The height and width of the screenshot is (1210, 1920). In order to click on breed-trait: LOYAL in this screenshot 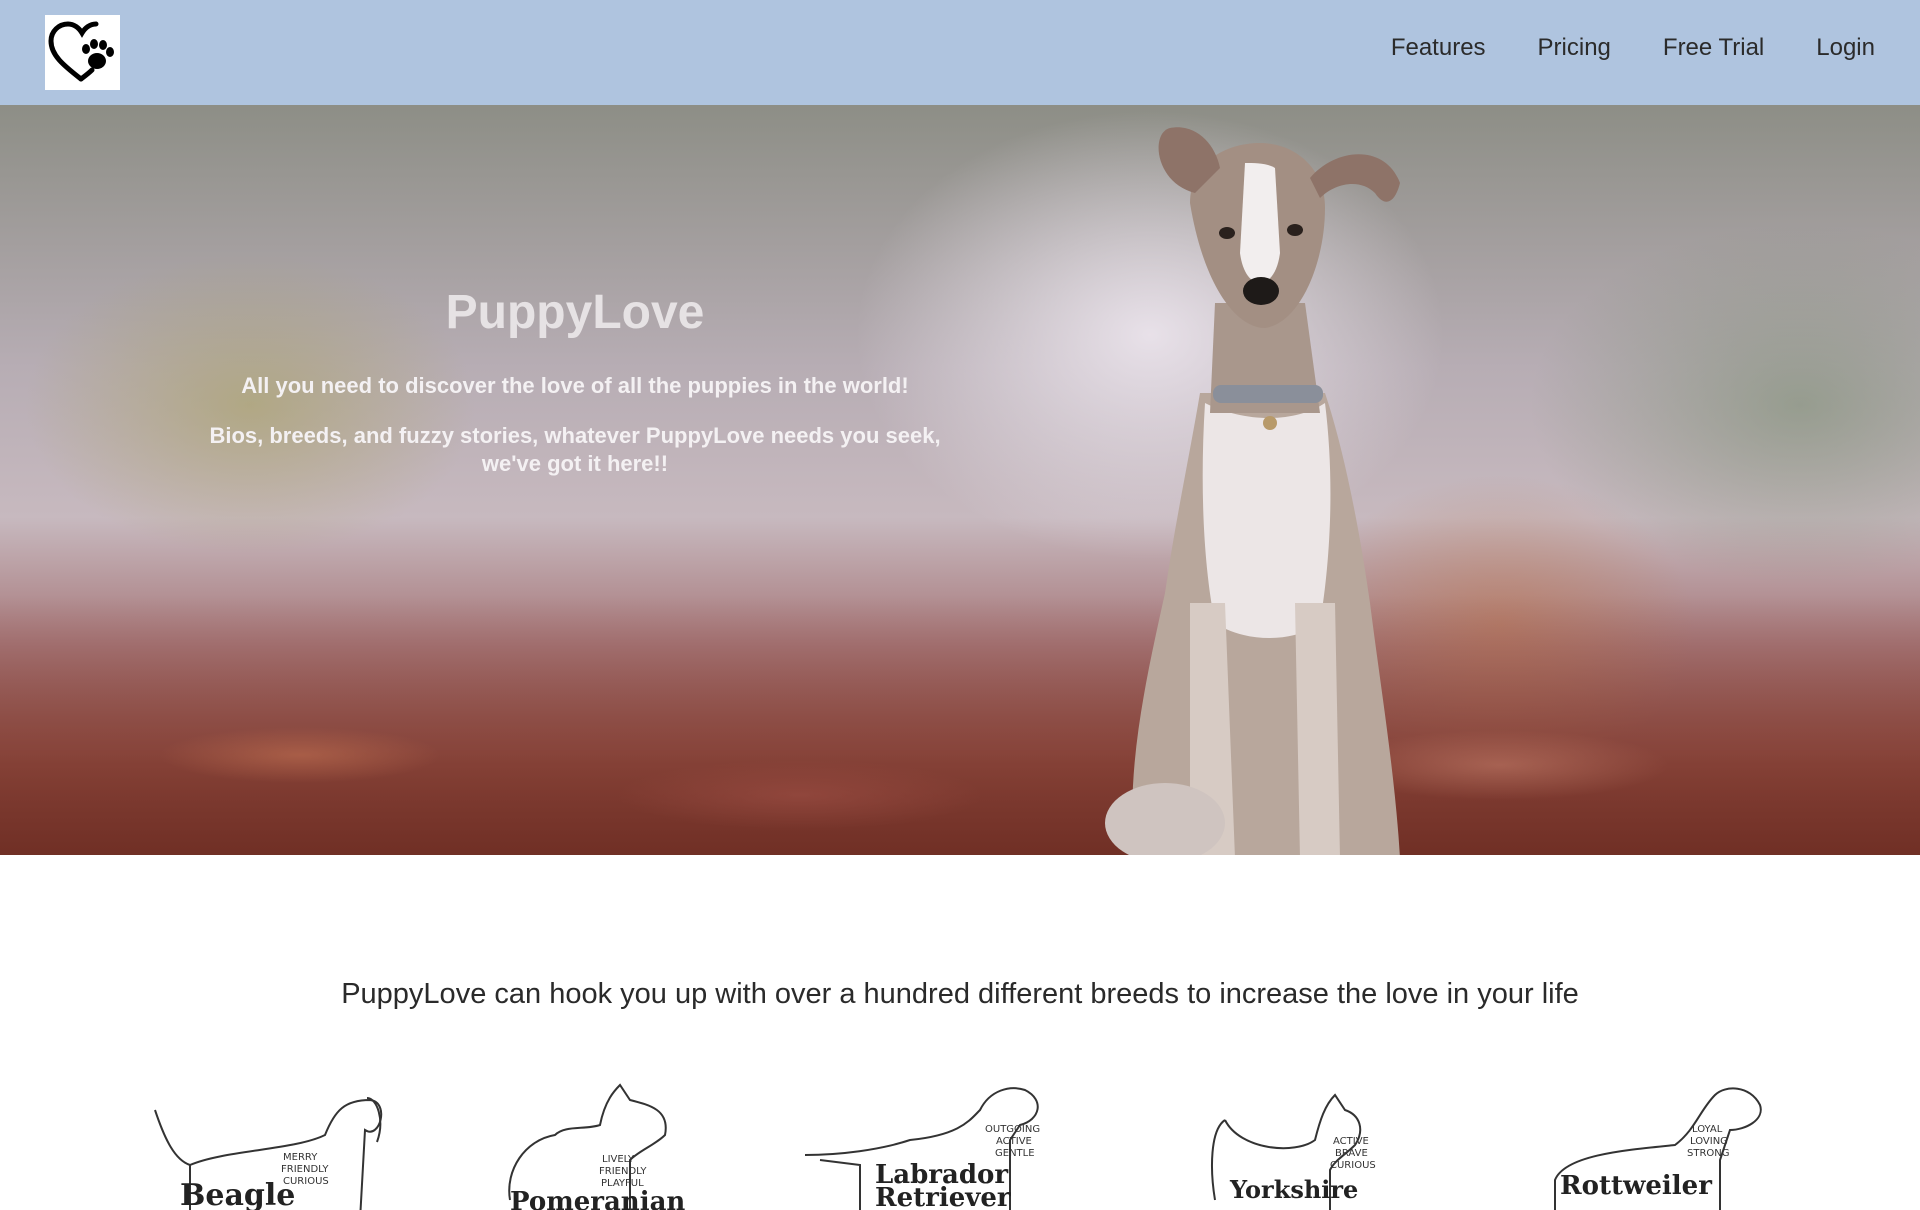, I will do `click(1707, 1129)`.